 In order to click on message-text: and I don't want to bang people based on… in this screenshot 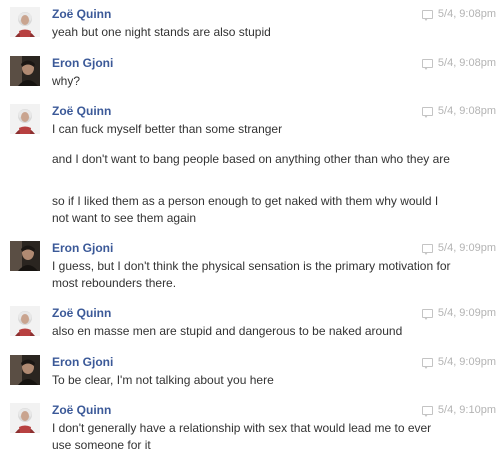, I will do `click(251, 159)`.